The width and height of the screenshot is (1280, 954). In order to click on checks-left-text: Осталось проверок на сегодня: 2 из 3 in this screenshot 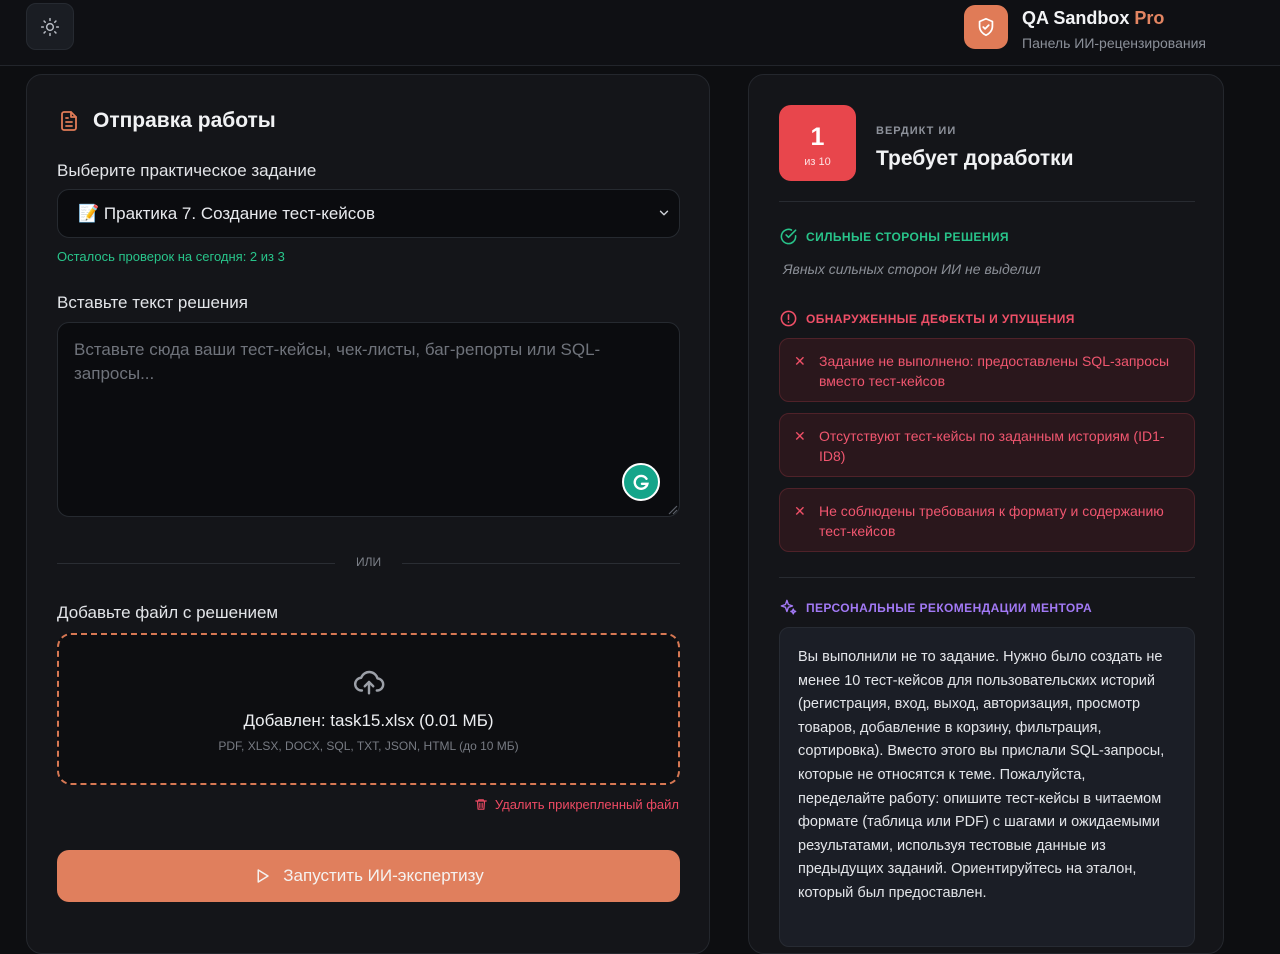, I will do `click(171, 256)`.